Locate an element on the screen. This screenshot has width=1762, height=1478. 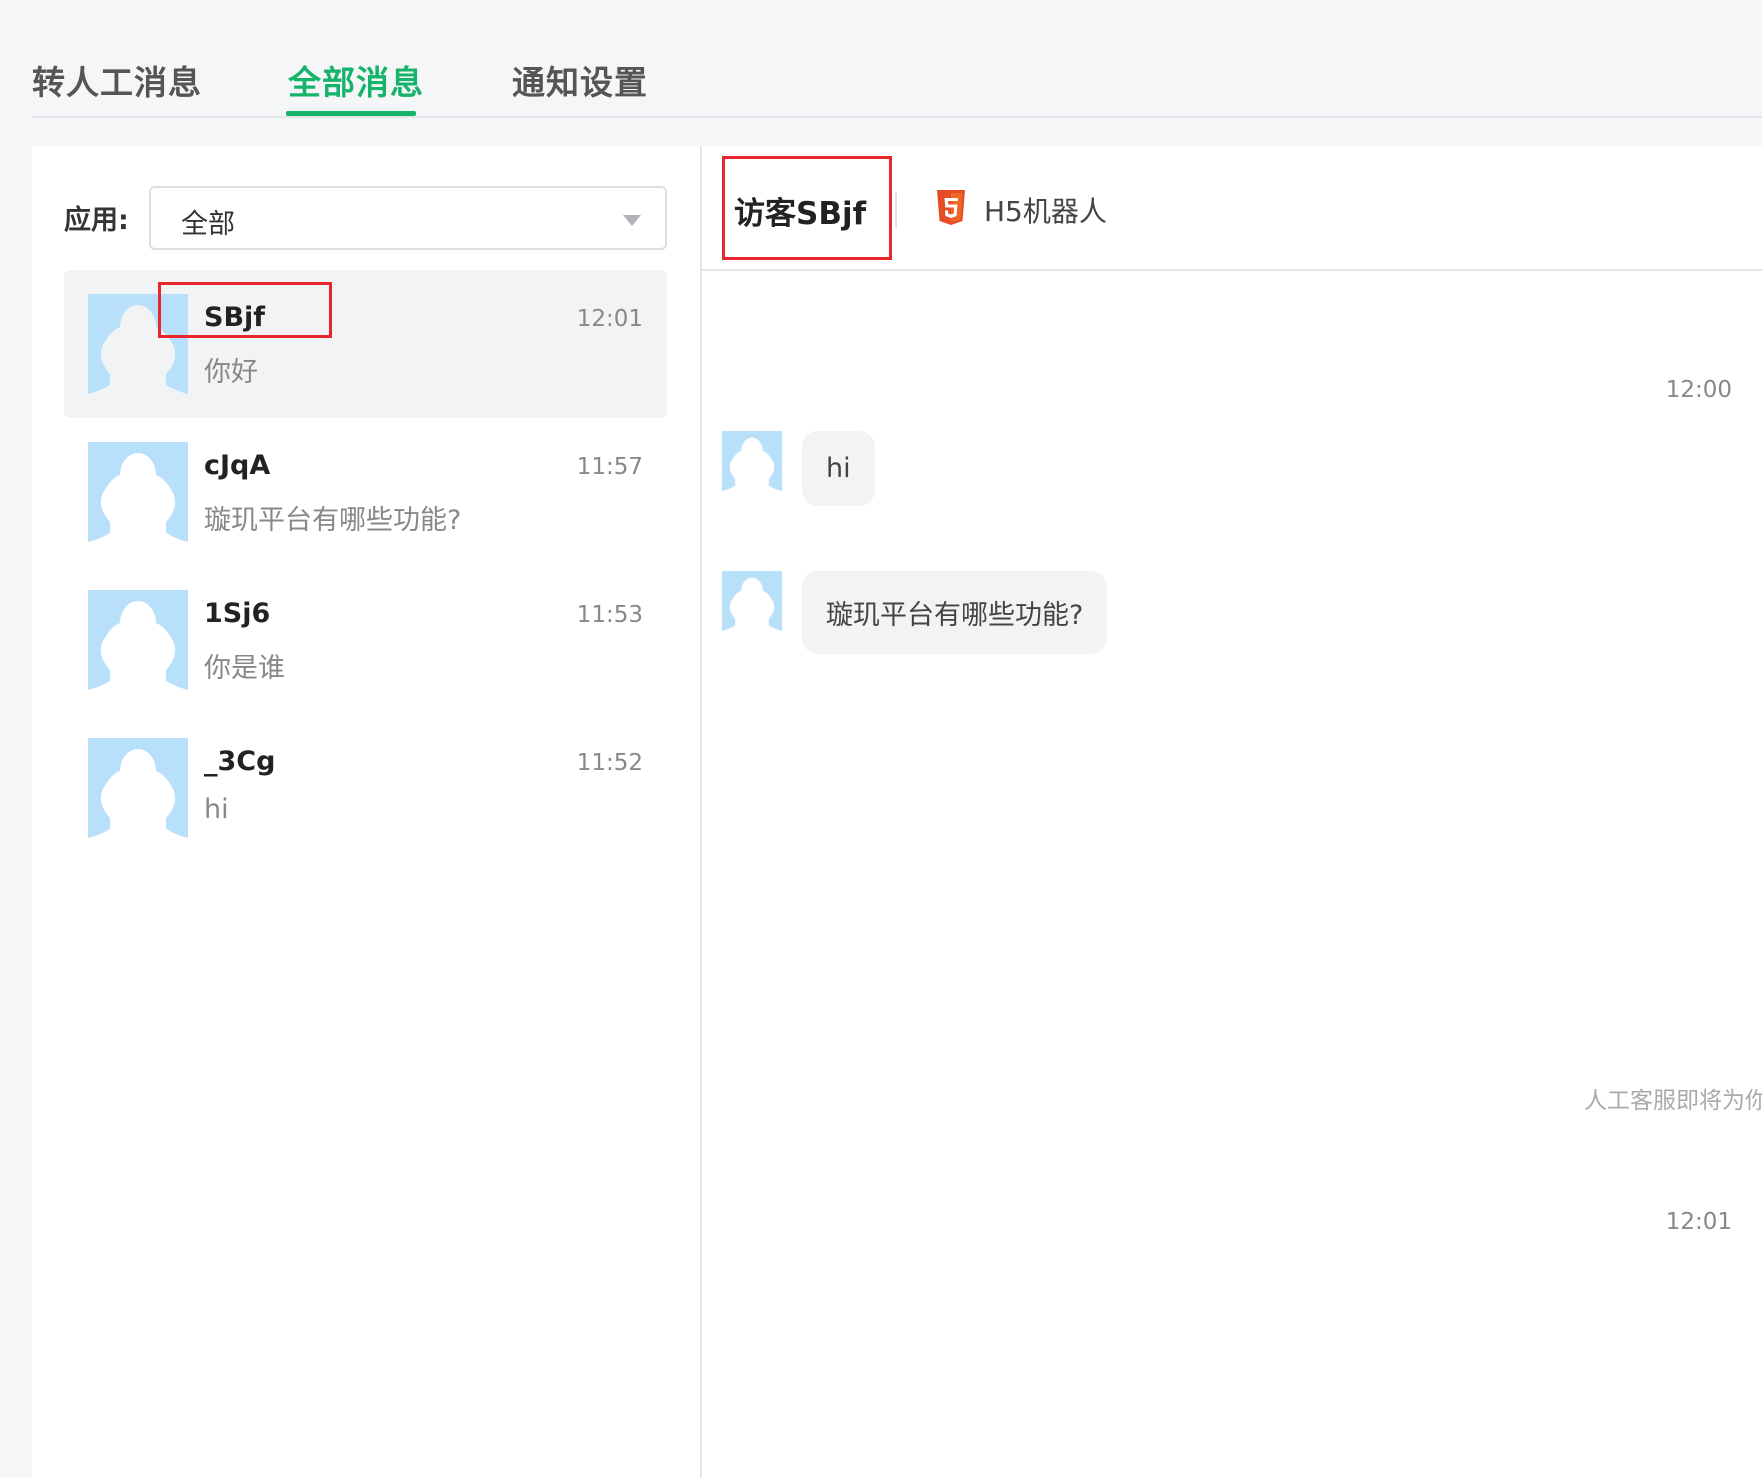
app-filter-value: 全部 is located at coordinates (208, 224).